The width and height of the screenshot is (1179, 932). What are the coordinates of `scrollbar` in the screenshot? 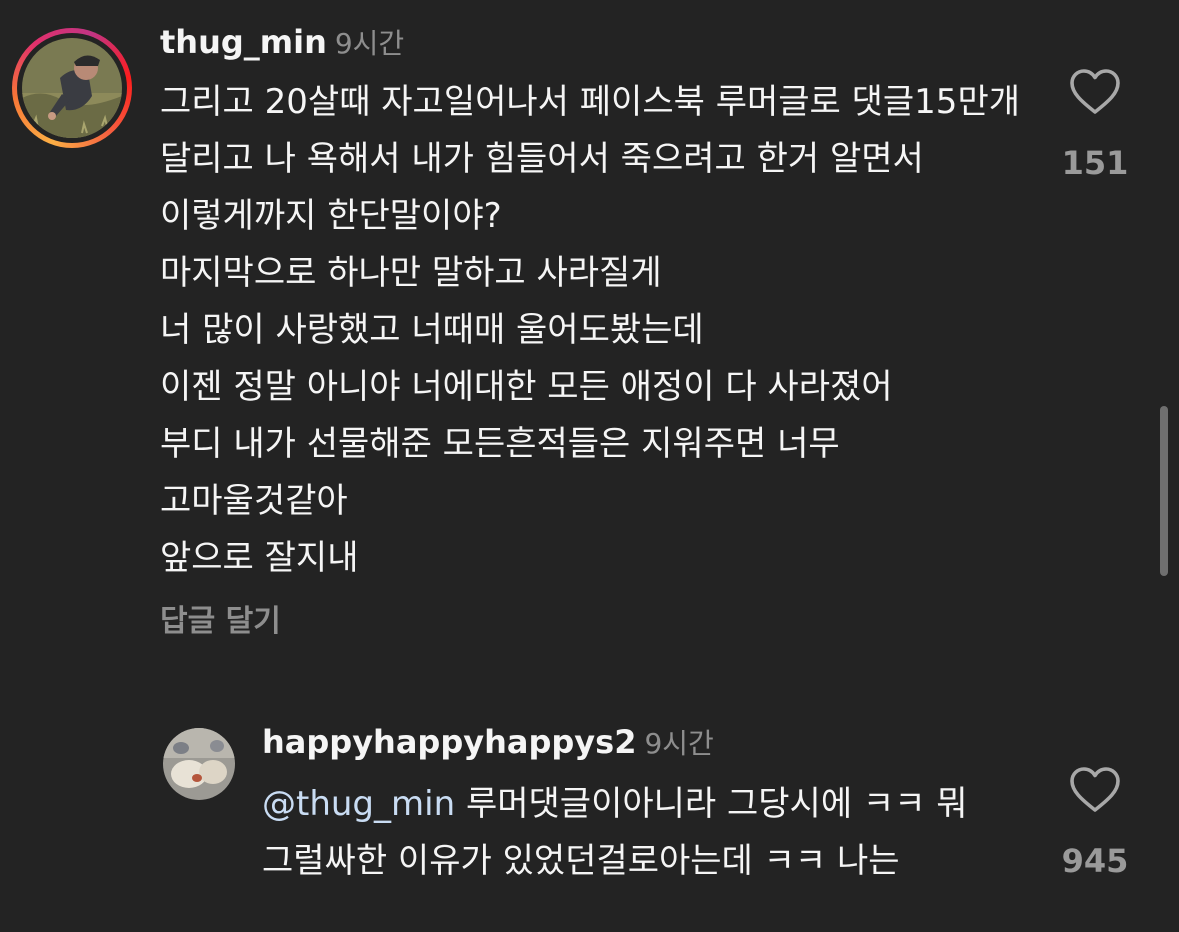 It's located at (1164, 491).